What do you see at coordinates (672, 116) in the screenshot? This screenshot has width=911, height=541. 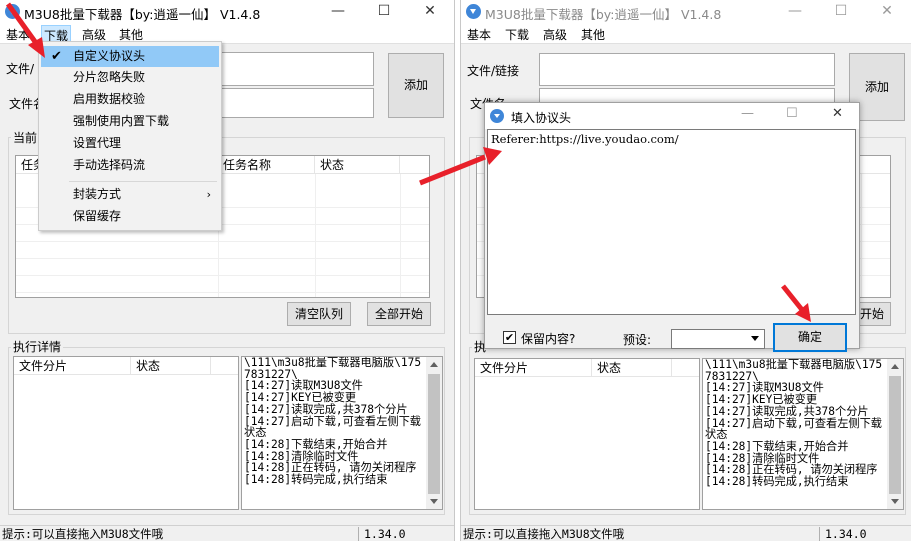 I see `dialog-title-bar: 填入协议头 — ☐ ✕` at bounding box center [672, 116].